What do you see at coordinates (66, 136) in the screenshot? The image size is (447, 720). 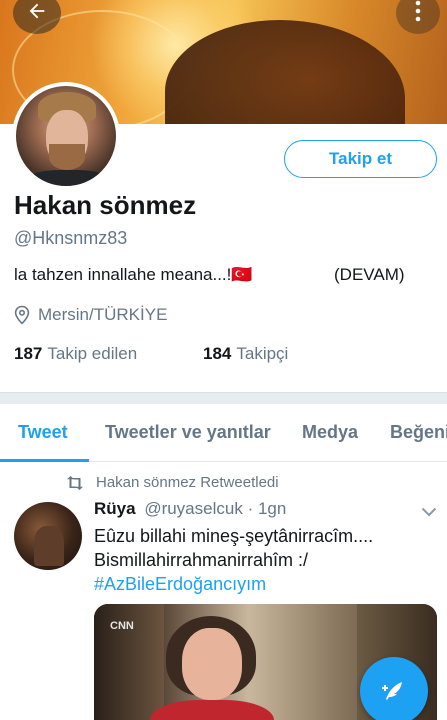 I see `profile-avatar` at bounding box center [66, 136].